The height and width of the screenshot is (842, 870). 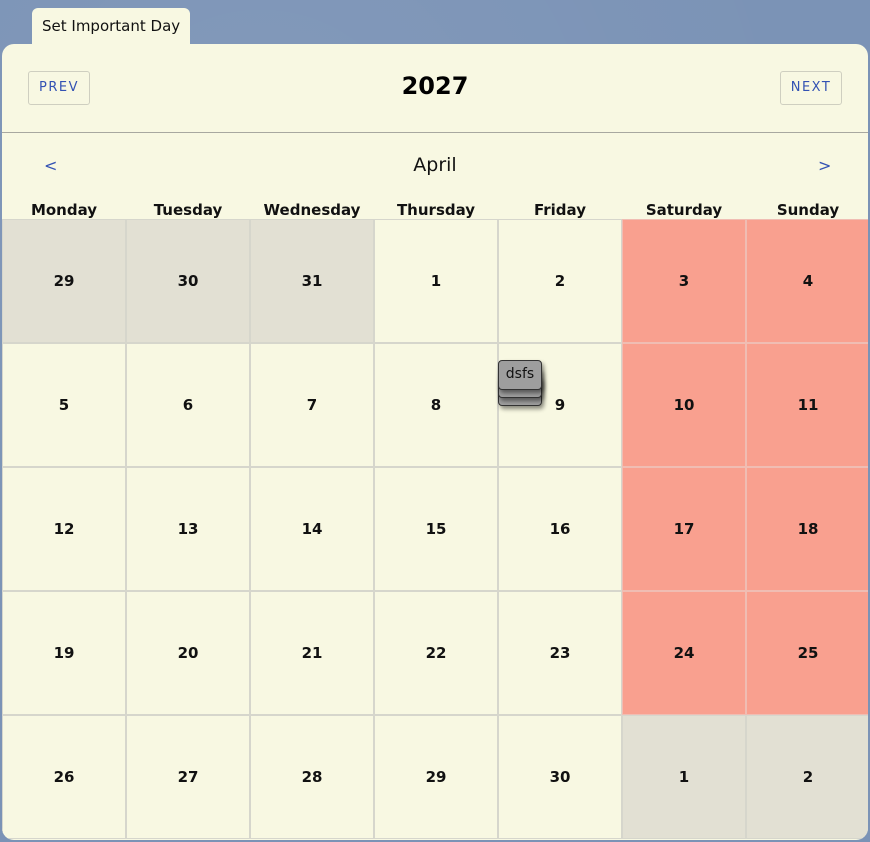 I want to click on day-cell: 3, so click(x=684, y=281).